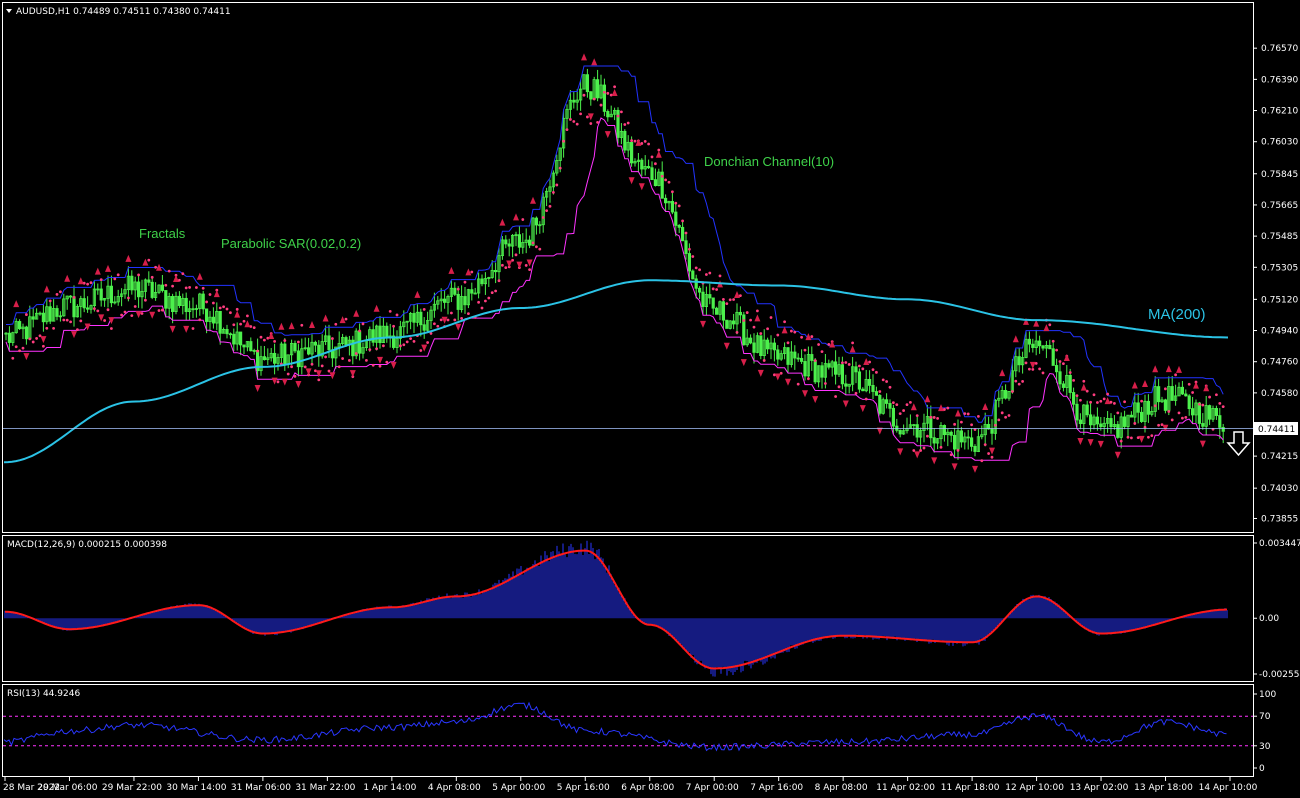  Describe the element at coordinates (1279, 49) in the screenshot. I see `price-tick-label: 0.76570` at that location.